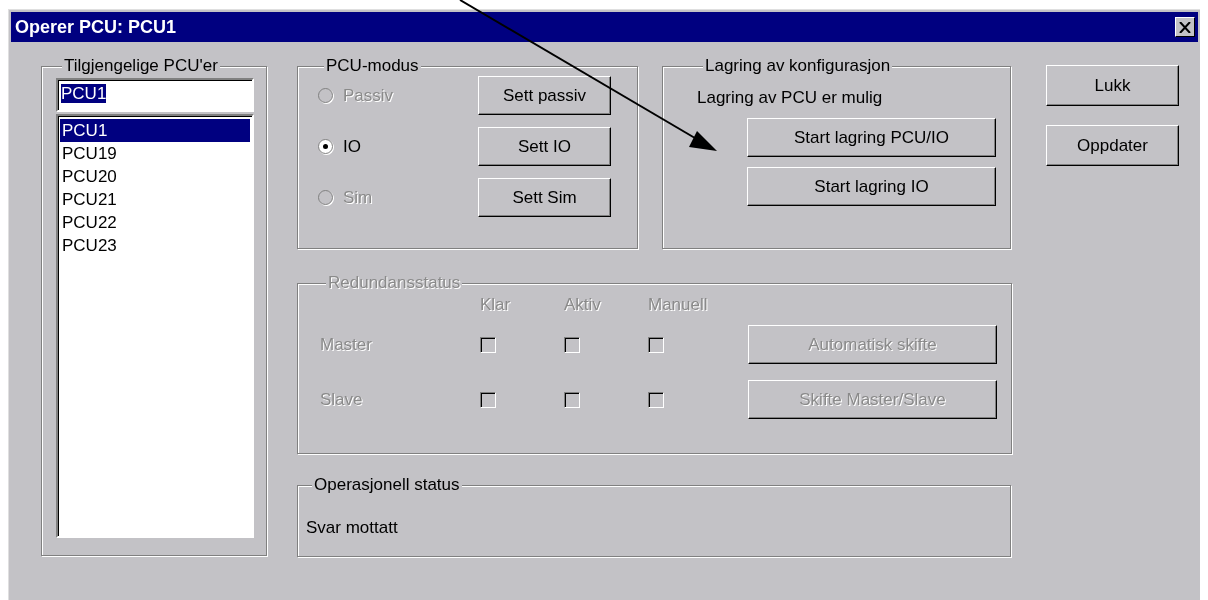  I want to click on column-header: Manuell, so click(678, 305).